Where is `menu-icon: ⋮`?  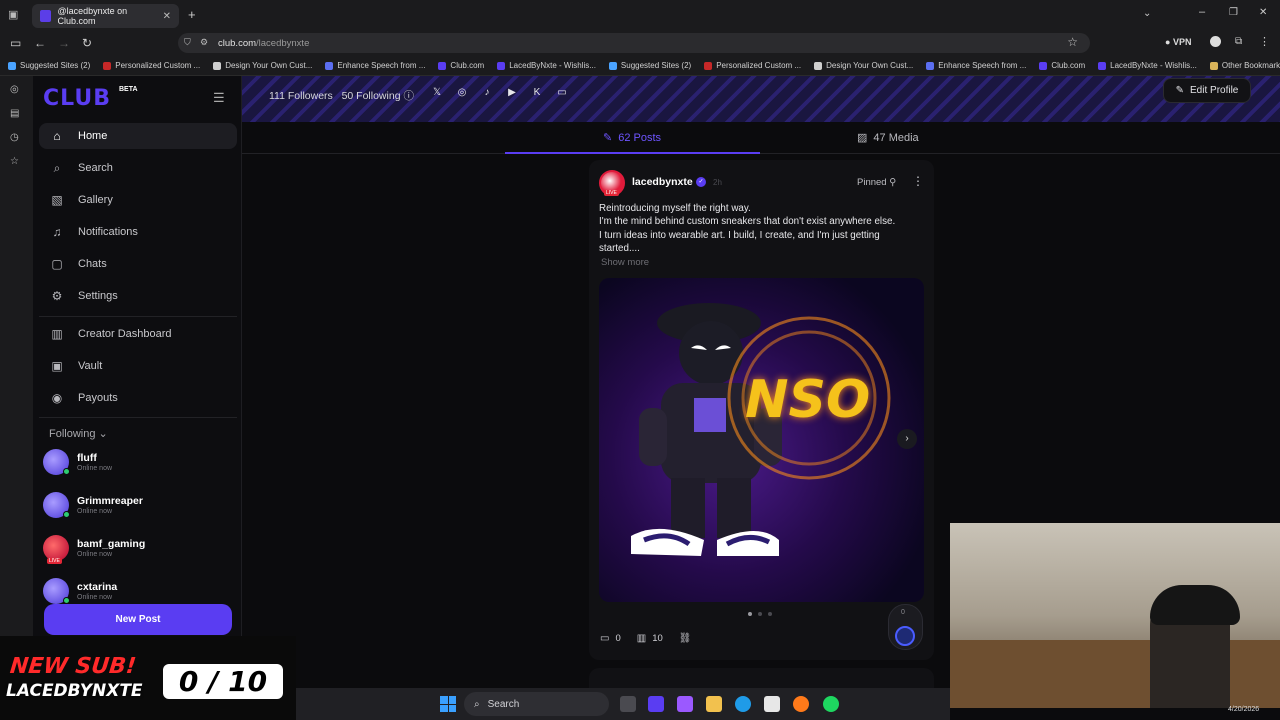 menu-icon: ⋮ is located at coordinates (1264, 41).